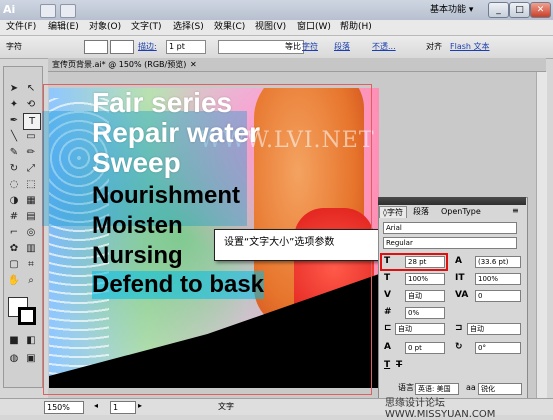 This screenshot has width=553, height=420. I want to click on art-line-nursing: Nursing, so click(137, 256).